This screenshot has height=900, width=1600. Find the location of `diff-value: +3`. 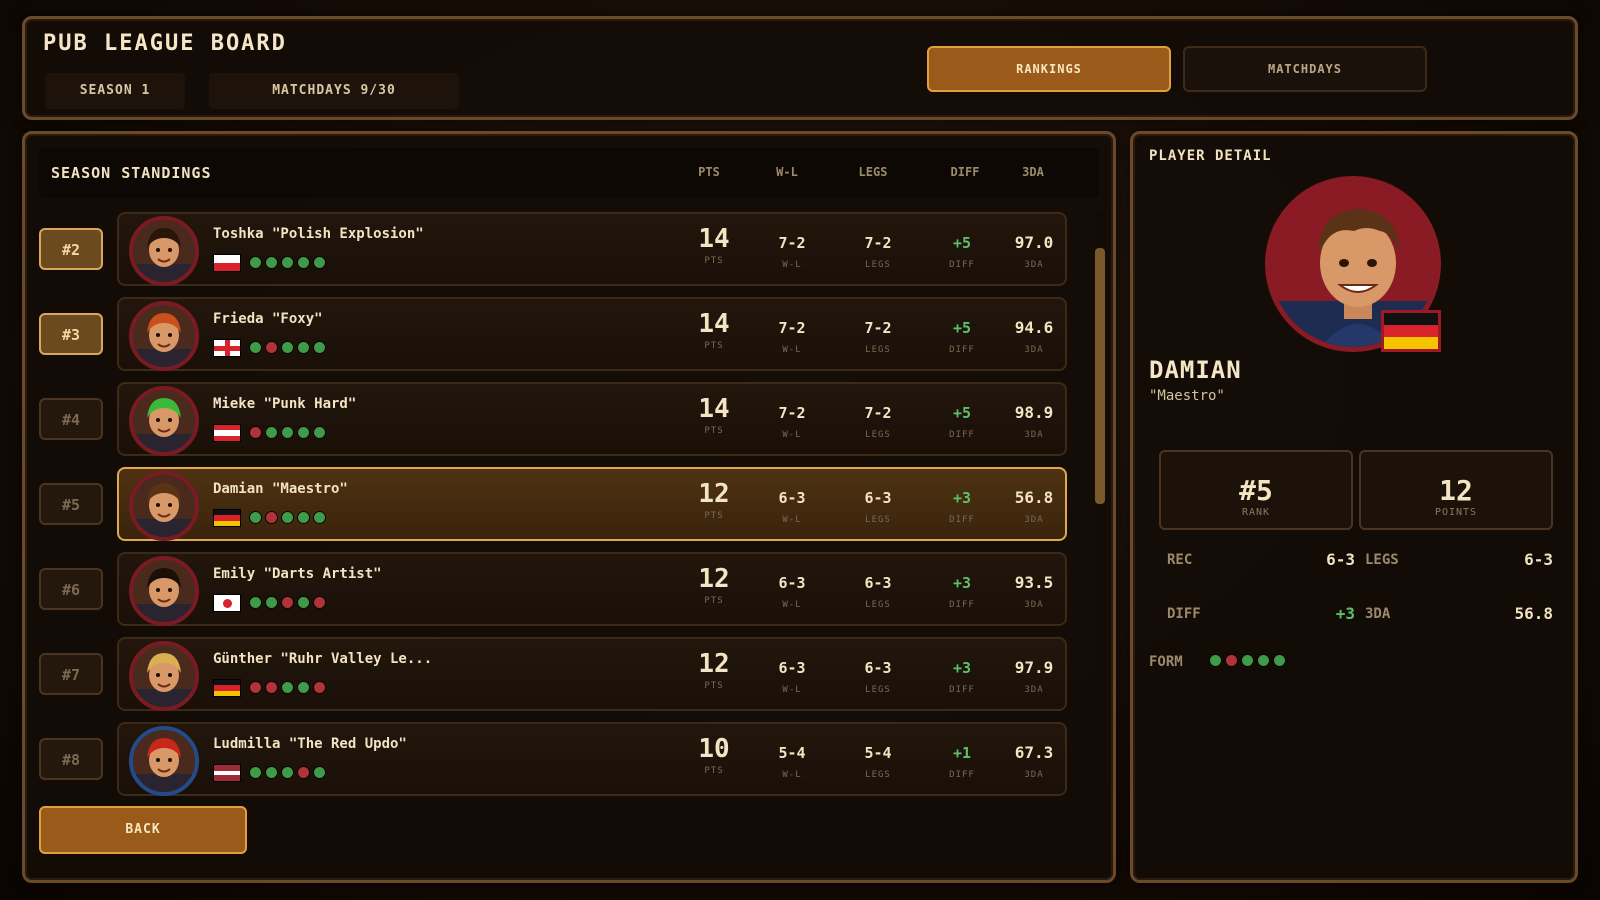

diff-value: +3 is located at coordinates (1345, 613).